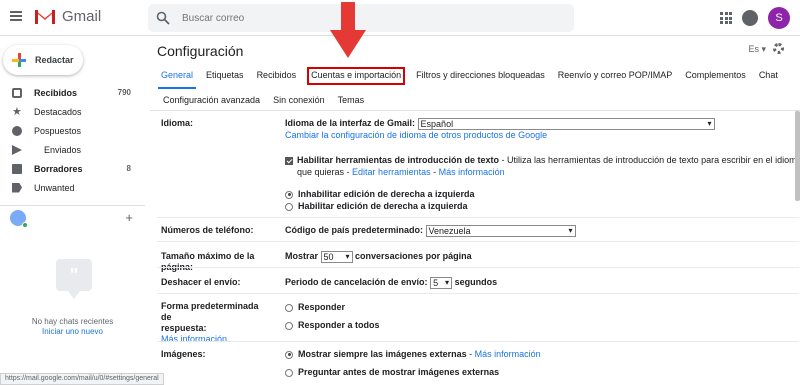 Image resolution: width=800 pixels, height=385 pixels. What do you see at coordinates (216, 339) in the screenshot?
I see `default-reply-more-info-link: Más información` at bounding box center [216, 339].